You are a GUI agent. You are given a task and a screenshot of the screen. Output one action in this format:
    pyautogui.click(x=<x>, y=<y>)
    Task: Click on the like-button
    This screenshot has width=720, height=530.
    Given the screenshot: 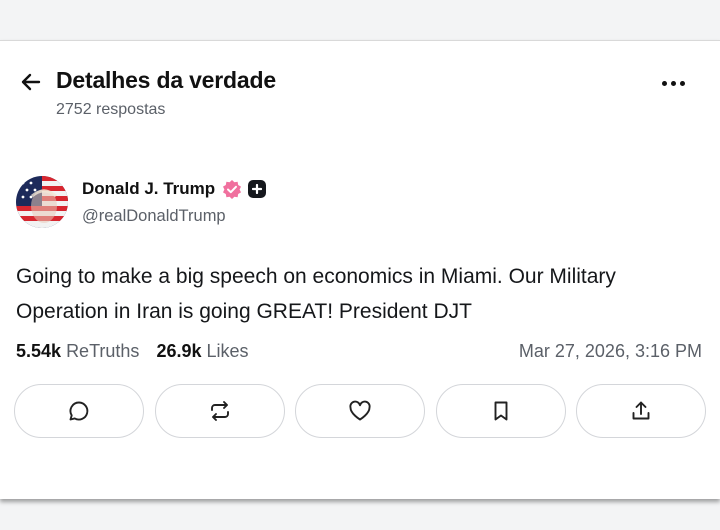 What is the action you would take?
    pyautogui.click(x=360, y=411)
    